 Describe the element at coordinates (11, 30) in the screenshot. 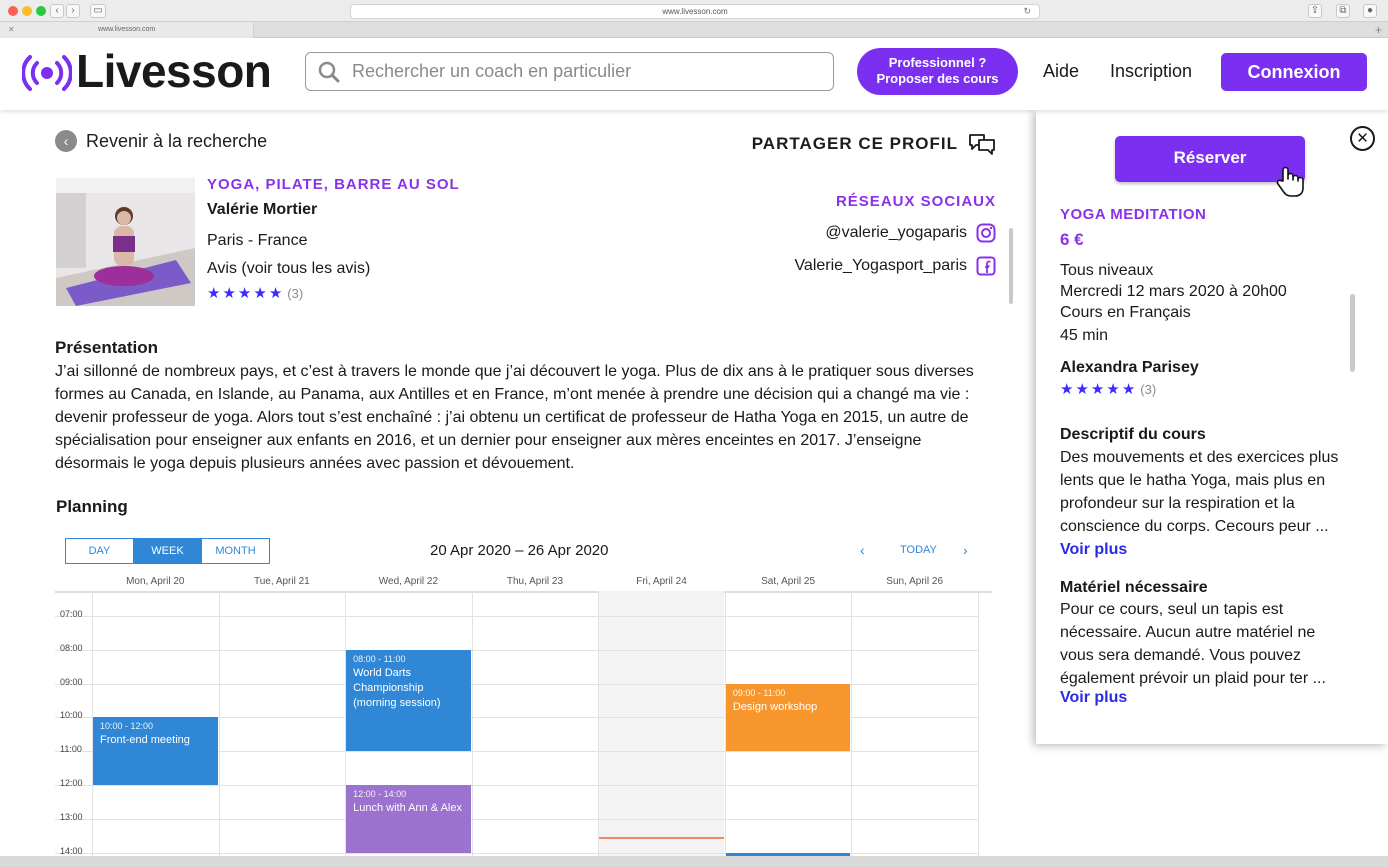

I see `close-tab-icon: ✕` at that location.